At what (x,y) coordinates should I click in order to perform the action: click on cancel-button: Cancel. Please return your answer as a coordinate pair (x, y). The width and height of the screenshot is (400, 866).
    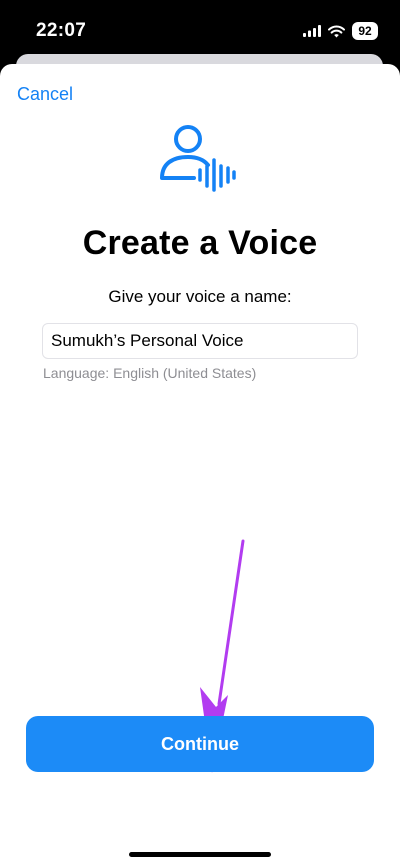
    Looking at the image, I should click on (45, 94).